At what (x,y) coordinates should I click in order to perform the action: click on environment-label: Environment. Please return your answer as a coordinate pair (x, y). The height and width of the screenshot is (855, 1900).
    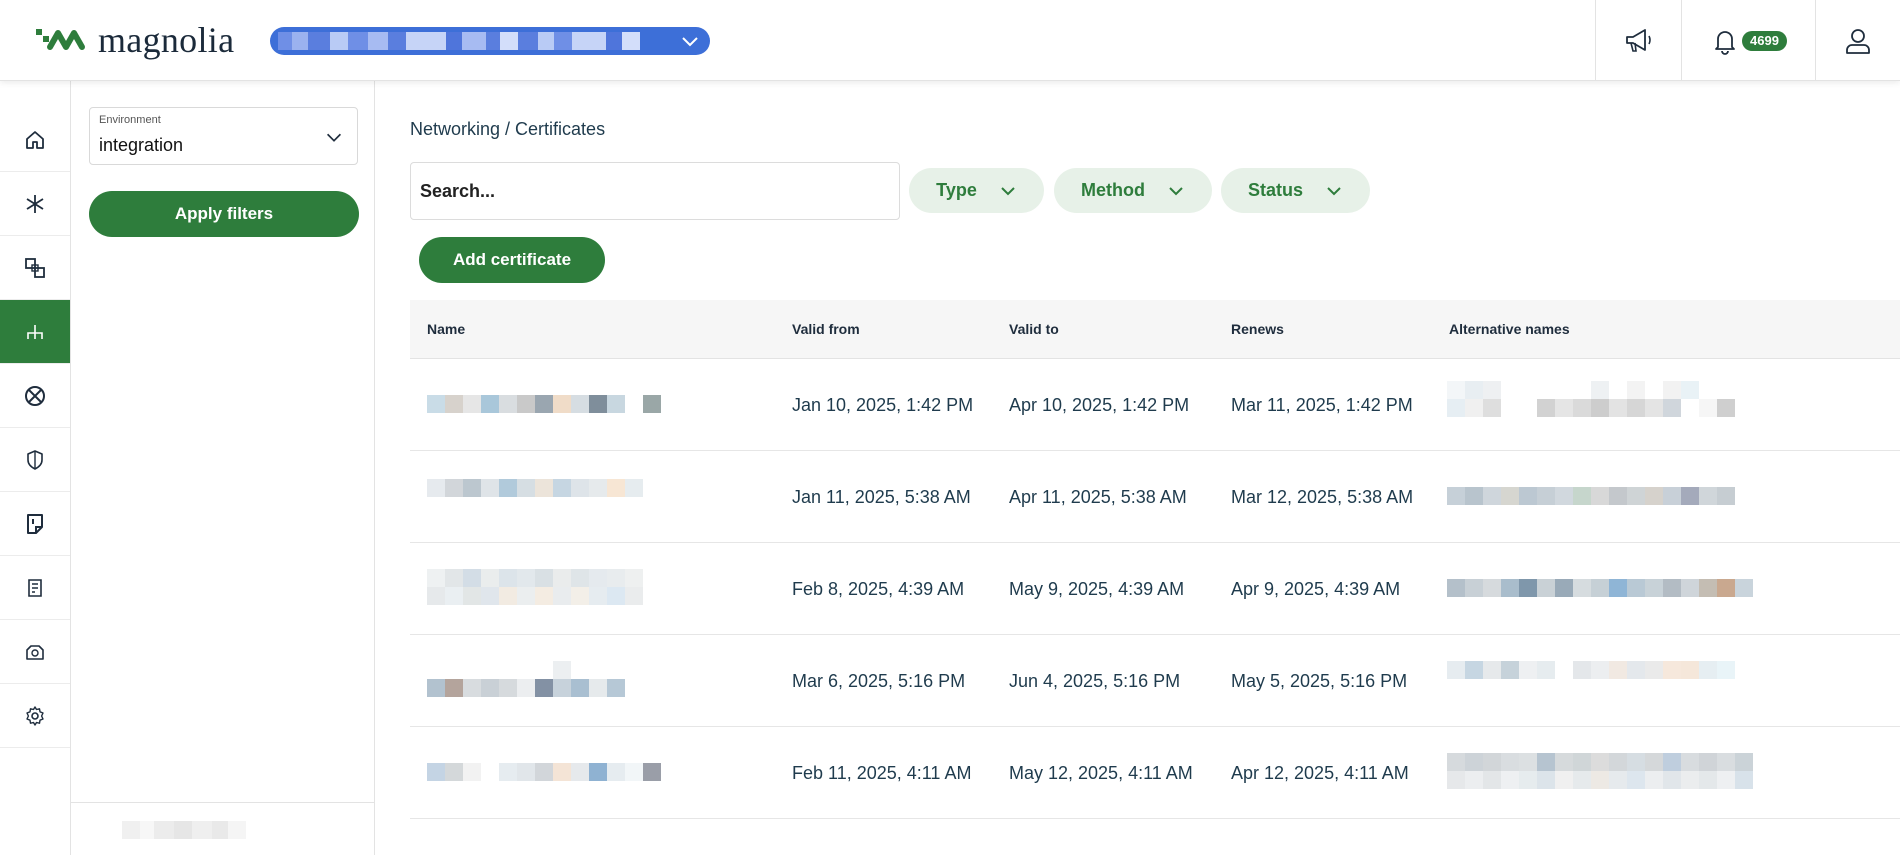
    Looking at the image, I should click on (130, 120).